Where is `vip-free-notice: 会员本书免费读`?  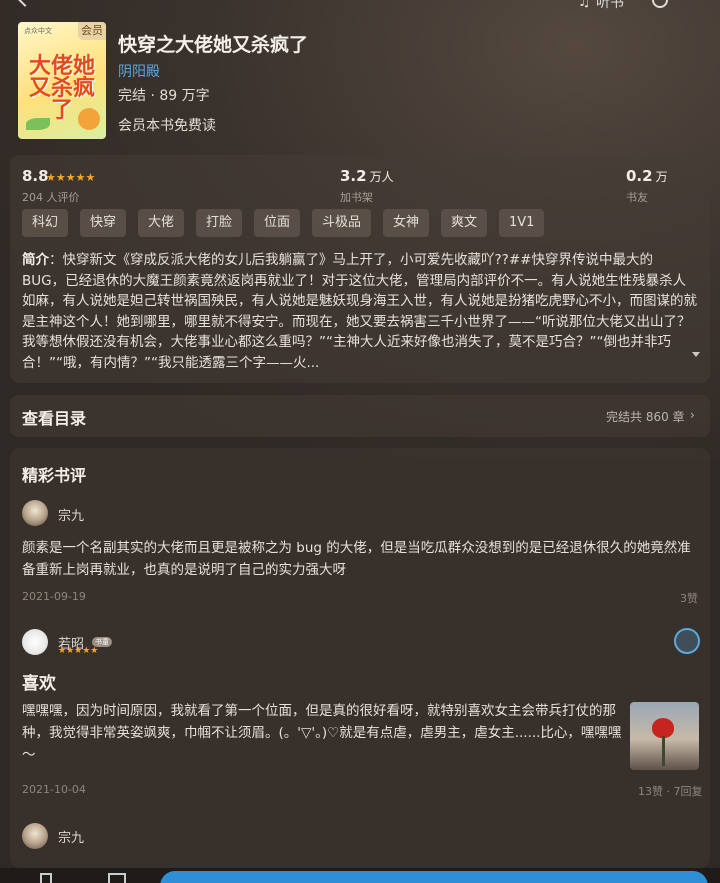 vip-free-notice: 会员本书免费读 is located at coordinates (167, 126).